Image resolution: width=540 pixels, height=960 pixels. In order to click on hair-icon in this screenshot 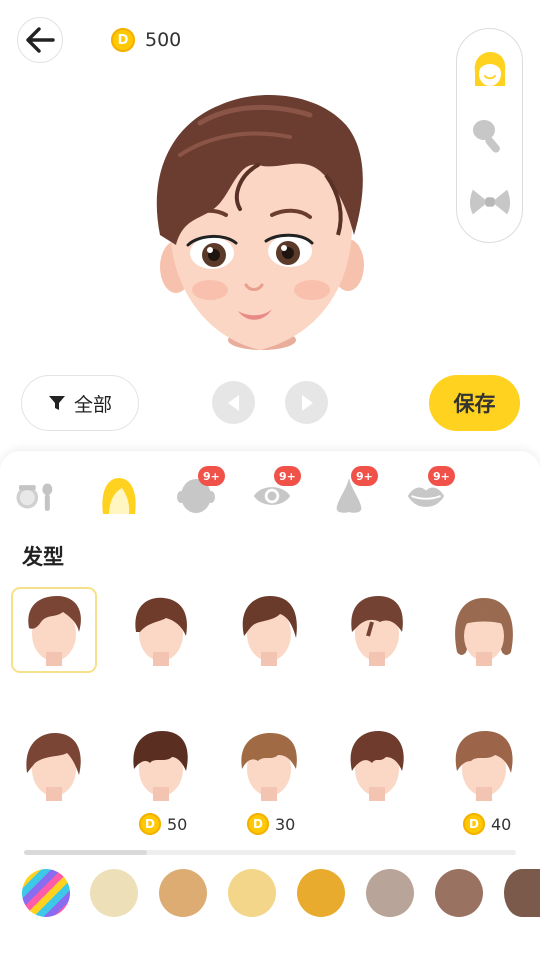, I will do `click(119, 496)`.